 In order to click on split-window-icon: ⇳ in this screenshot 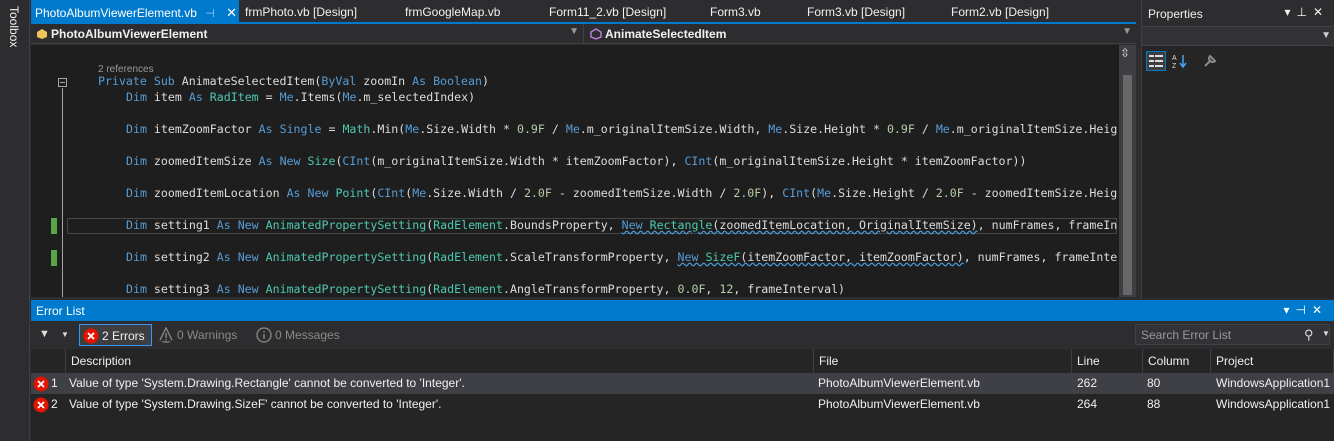, I will do `click(1125, 53)`.